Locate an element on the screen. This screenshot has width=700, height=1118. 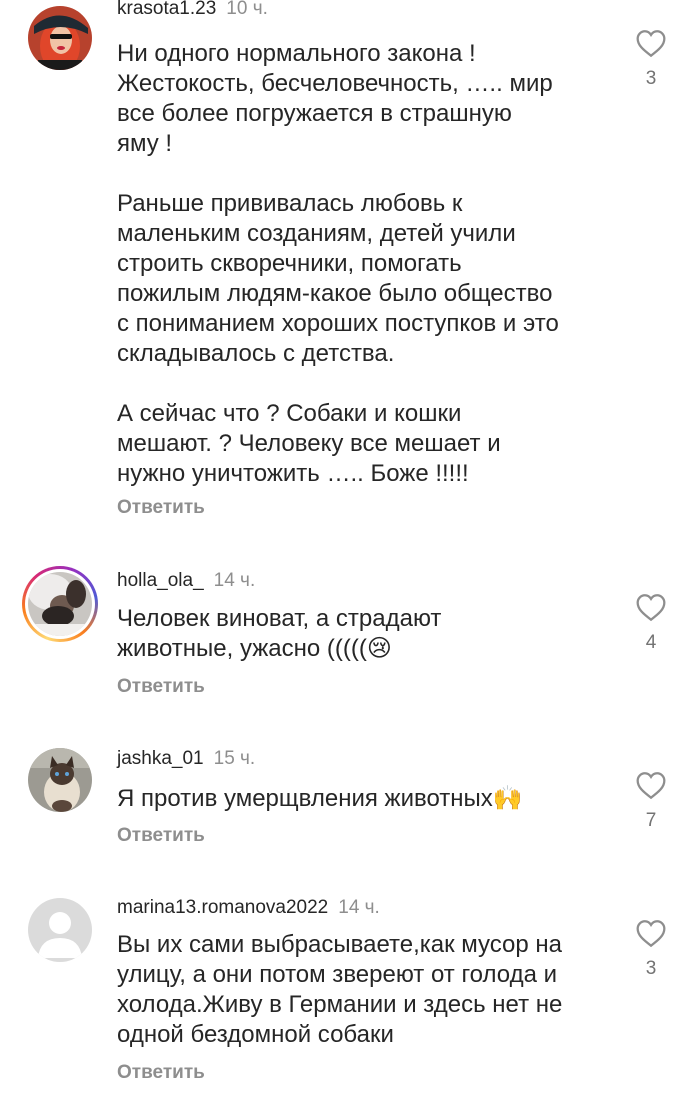
like-count: 7 is located at coordinates (651, 820).